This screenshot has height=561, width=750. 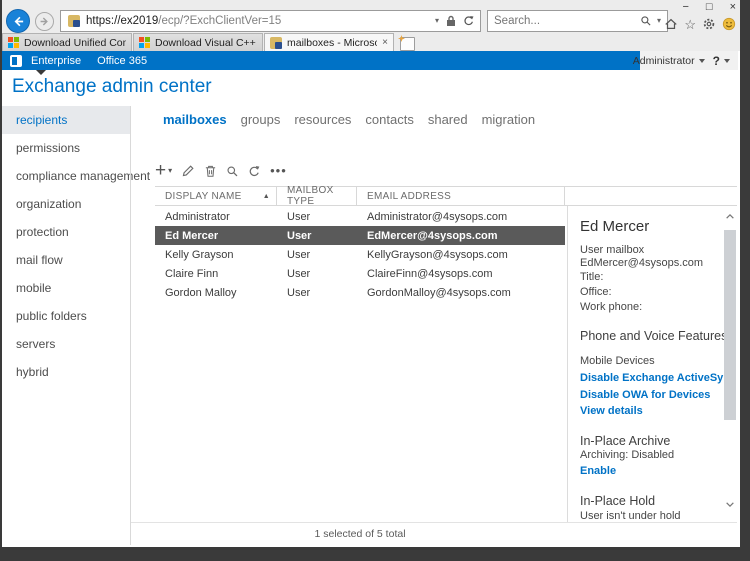 What do you see at coordinates (658, 378) in the screenshot?
I see `link-disable-activesync: Disable Exchange ActiveSync` at bounding box center [658, 378].